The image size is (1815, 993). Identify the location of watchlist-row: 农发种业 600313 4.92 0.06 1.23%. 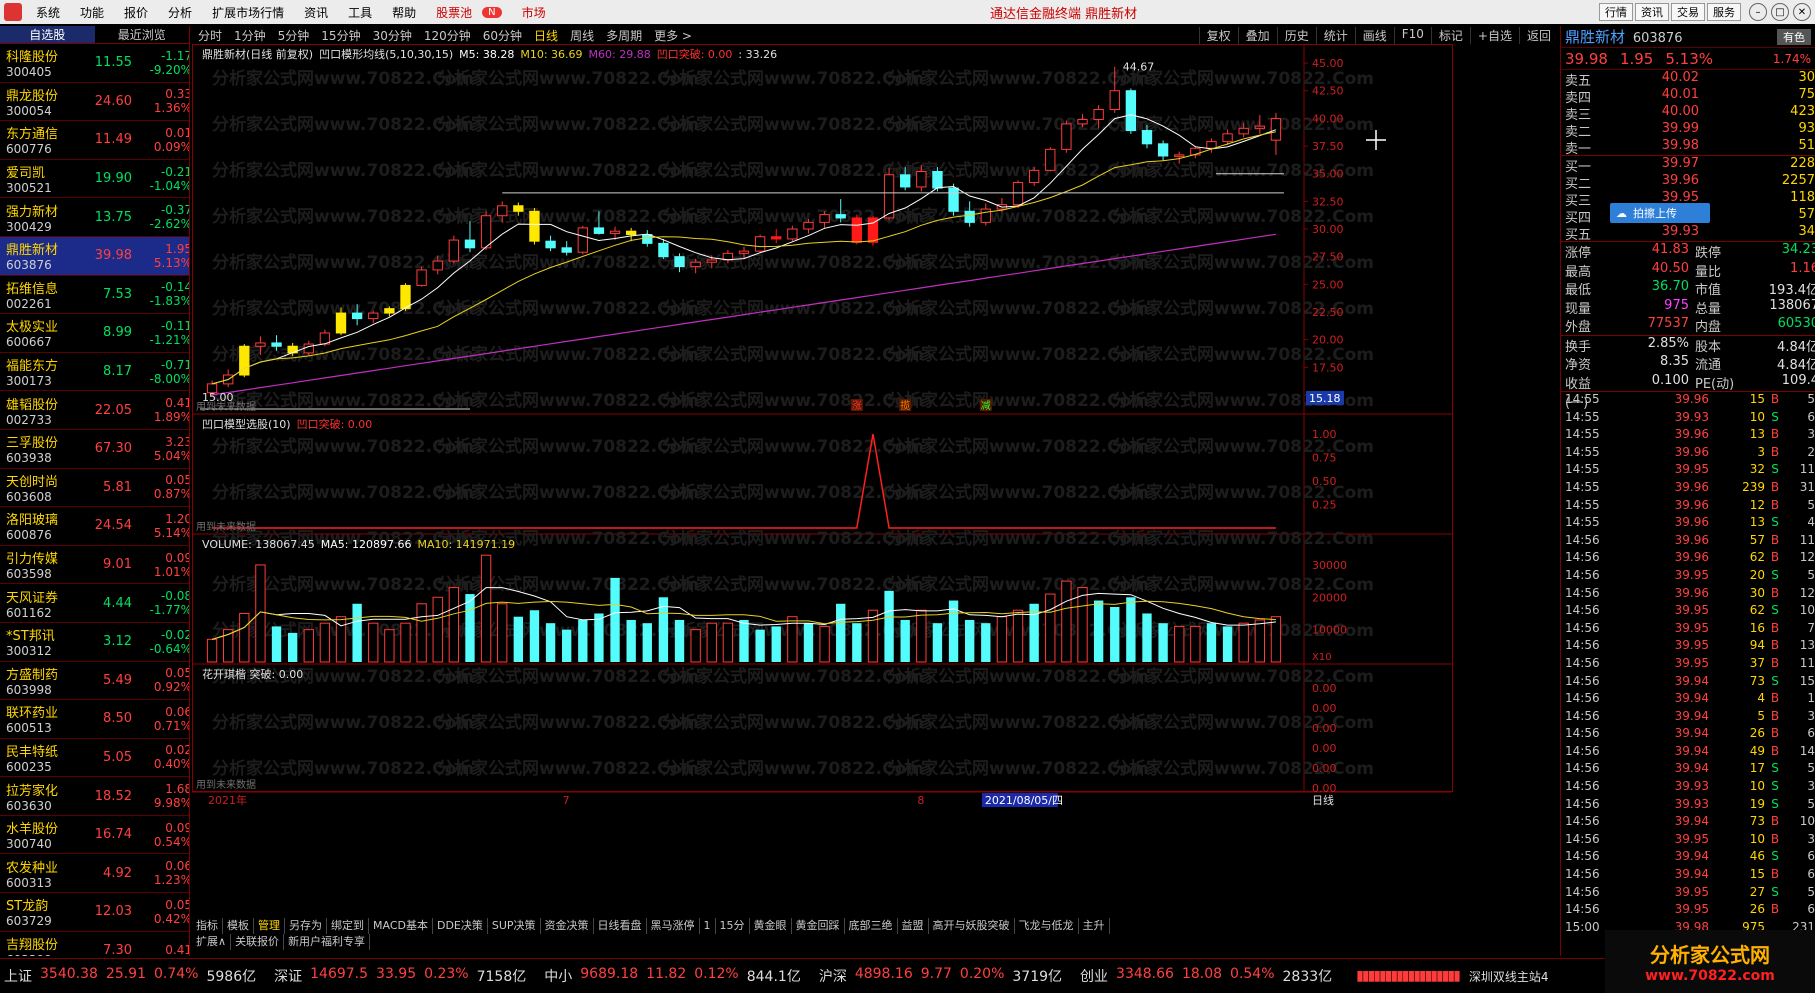
(94, 874).